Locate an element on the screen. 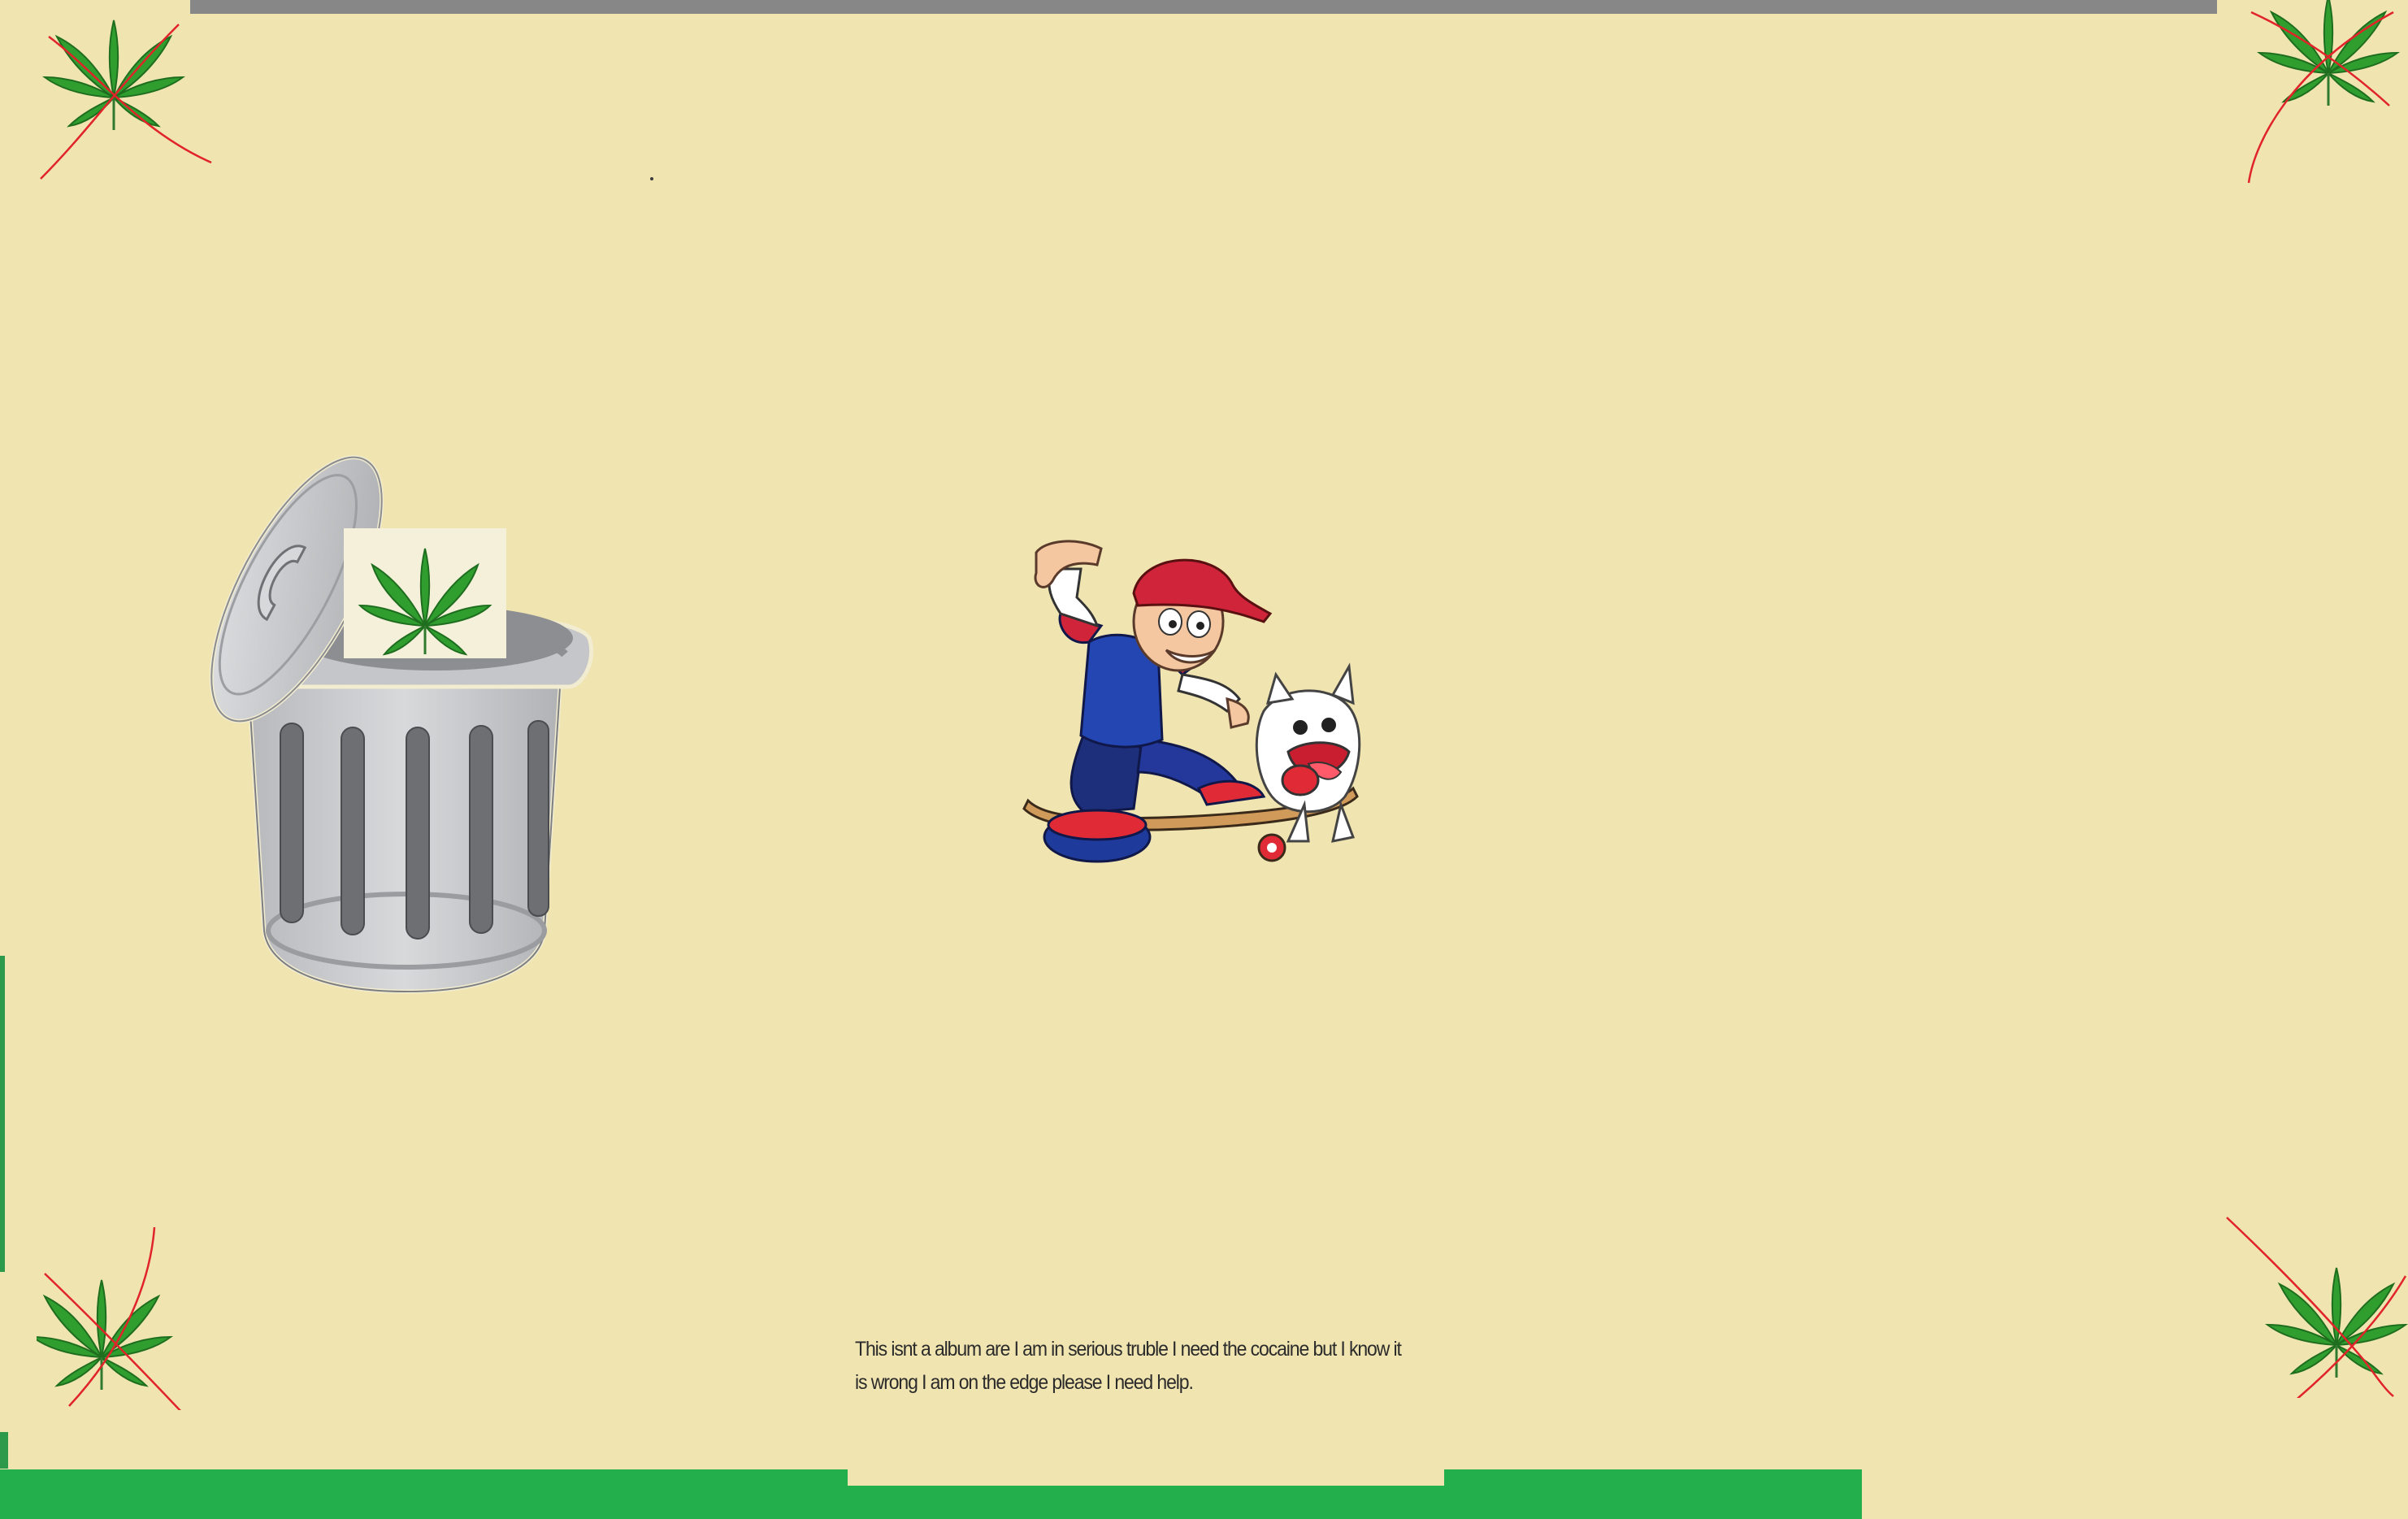 The image size is (2408, 1519). crossed-out-leaf-icon-bottom-right is located at coordinates (2317, 1307).